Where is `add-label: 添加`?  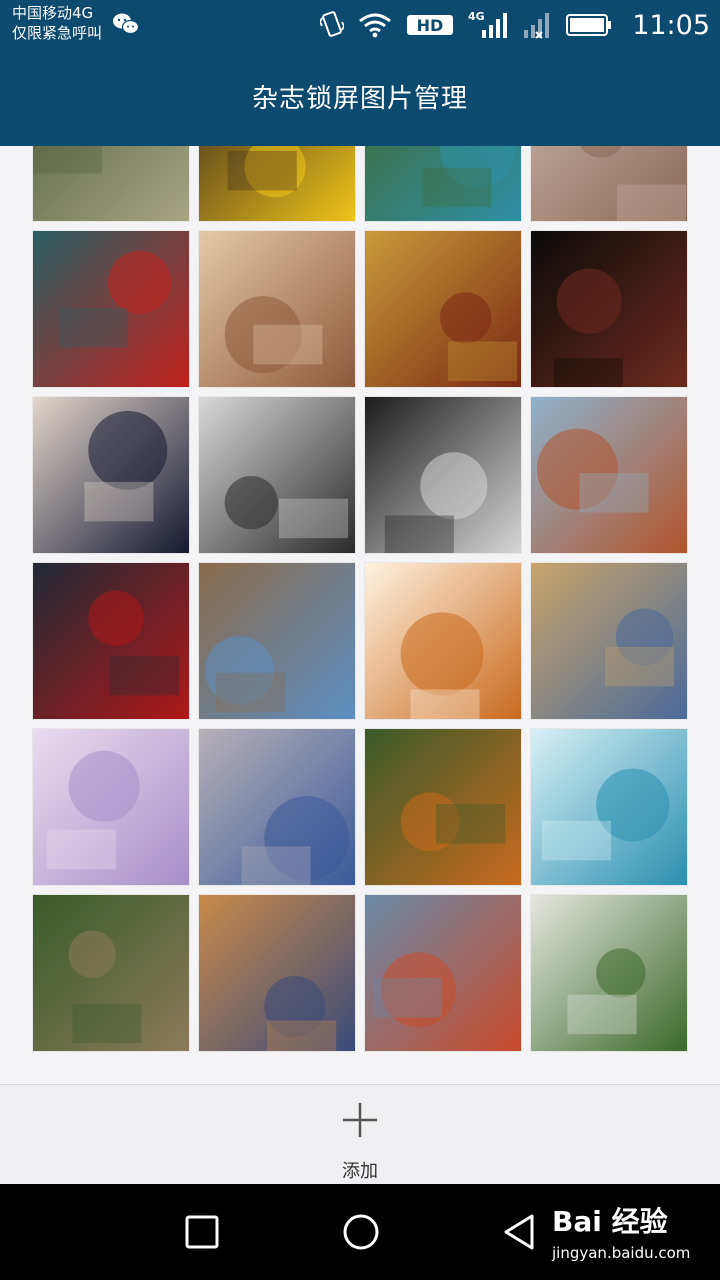 add-label: 添加 is located at coordinates (360, 1171).